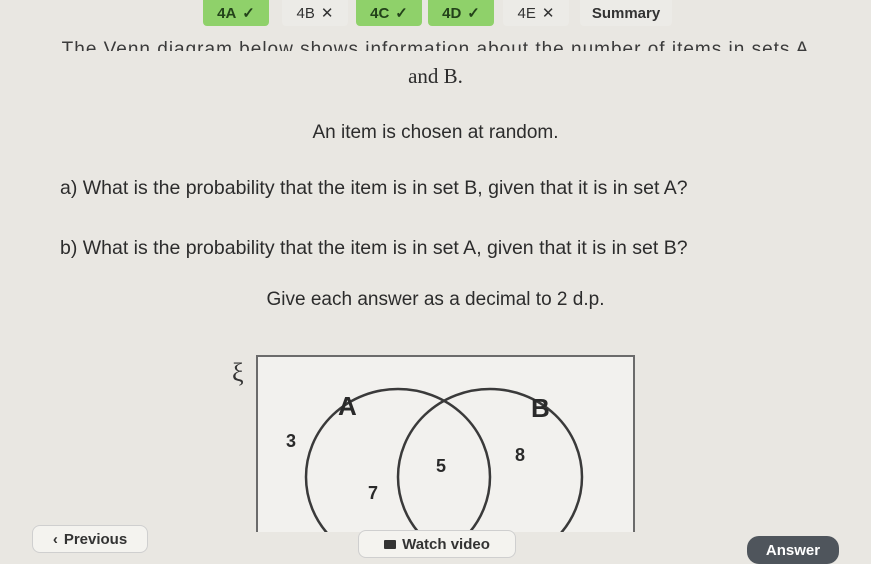  Describe the element at coordinates (441, 466) in the screenshot. I see `intersection-value: 5` at that location.